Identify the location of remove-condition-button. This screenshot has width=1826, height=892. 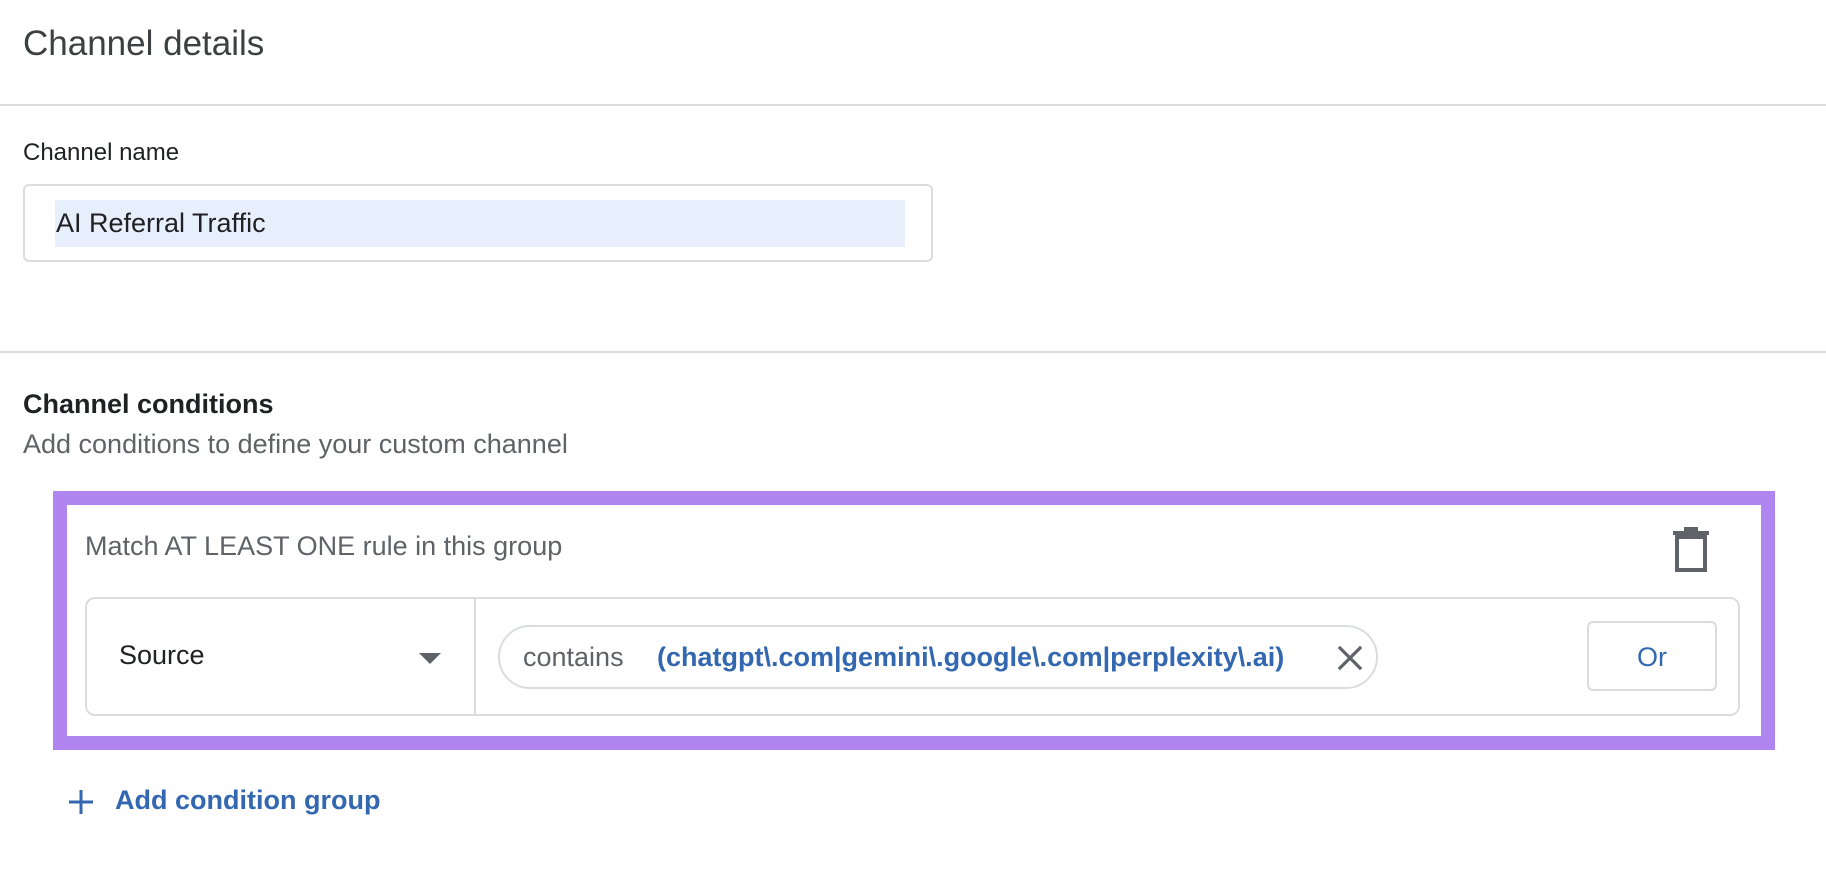
(1350, 658).